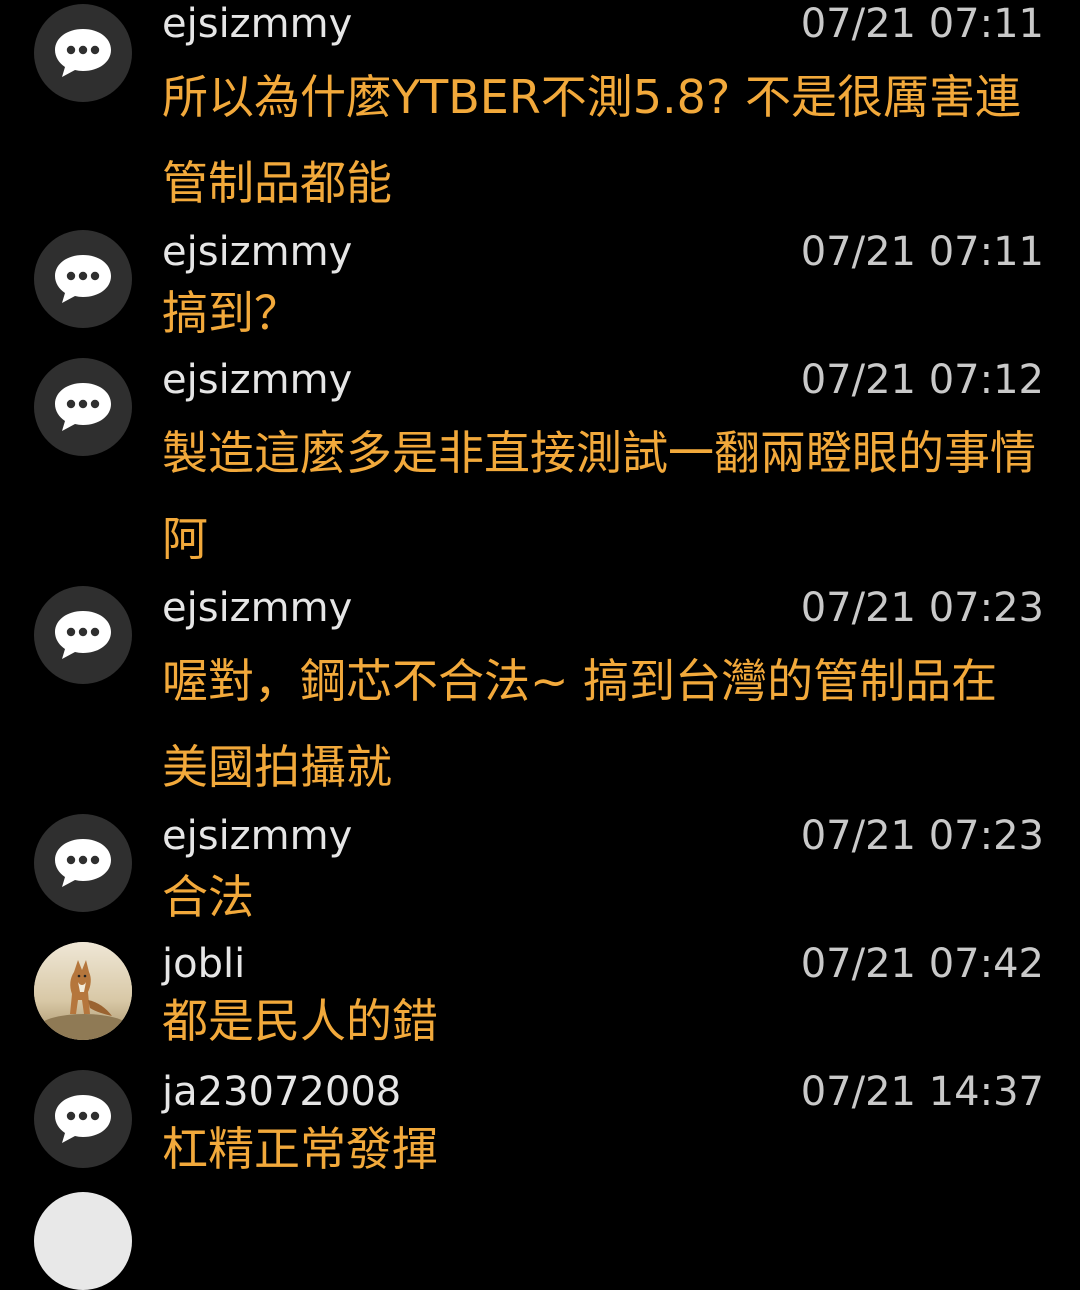 The image size is (1080, 1290). Describe the element at coordinates (208, 897) in the screenshot. I see `comment-text: 合法` at that location.